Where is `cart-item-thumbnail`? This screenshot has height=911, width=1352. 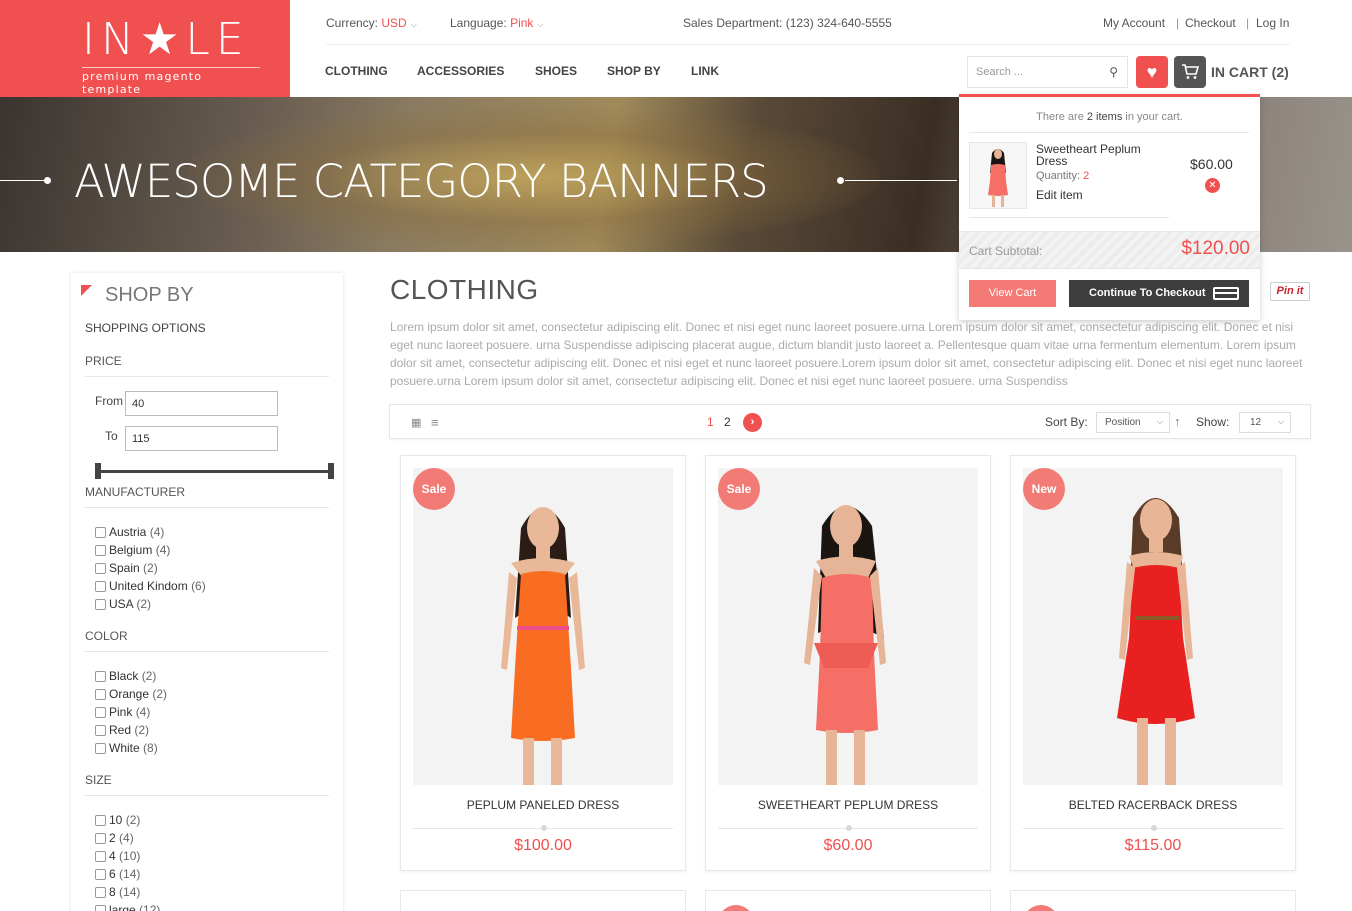
cart-item-thumbnail is located at coordinates (998, 175).